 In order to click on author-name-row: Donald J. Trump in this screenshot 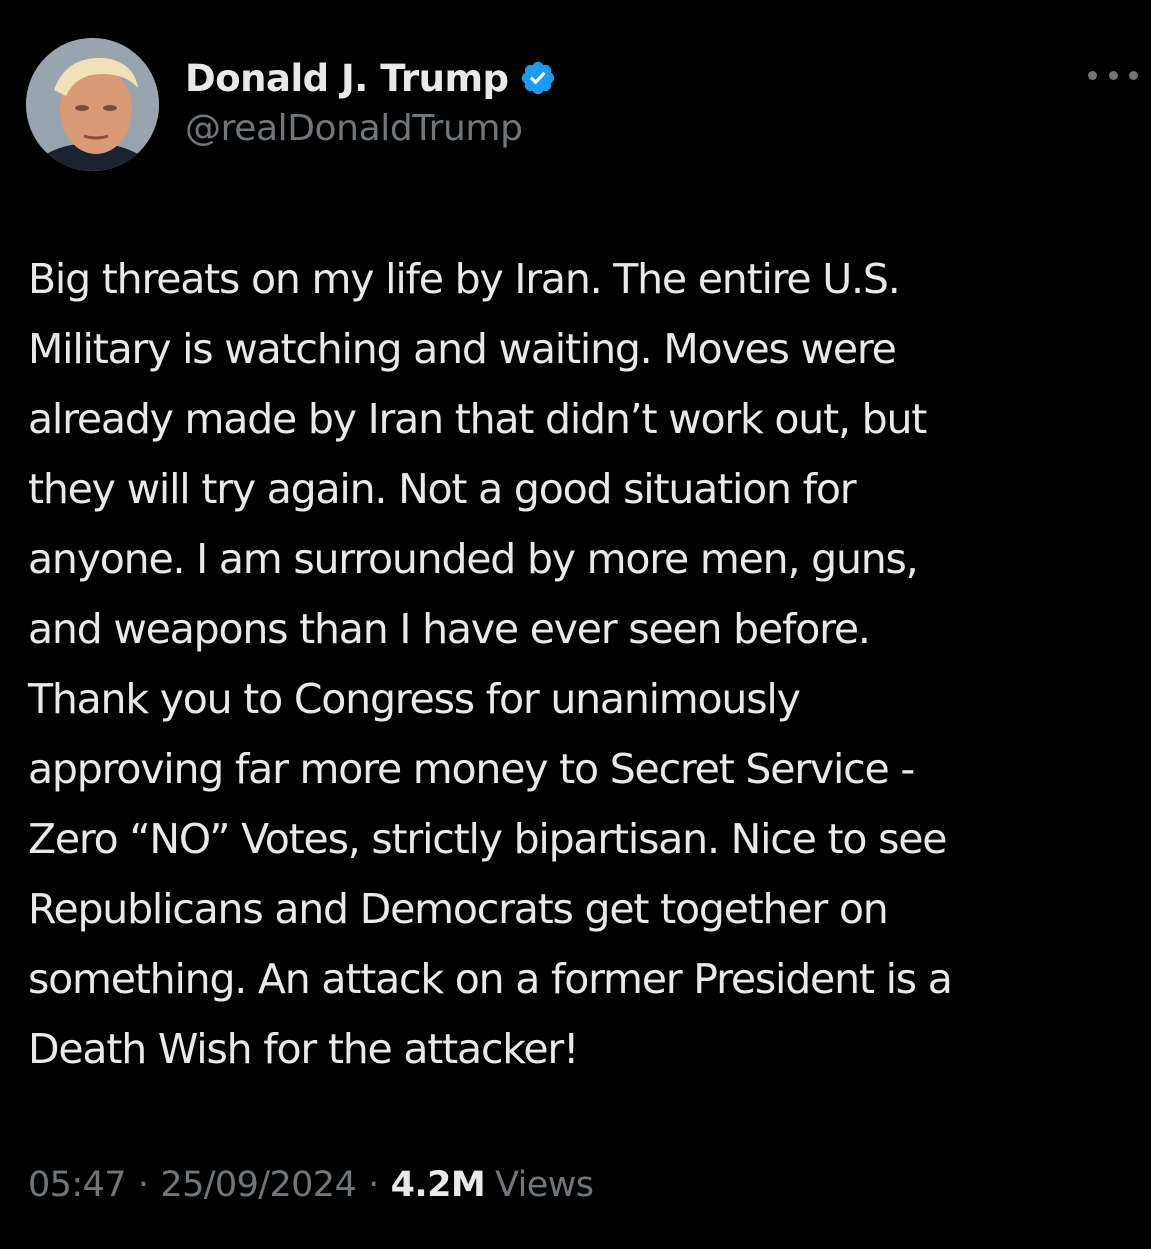, I will do `click(371, 78)`.